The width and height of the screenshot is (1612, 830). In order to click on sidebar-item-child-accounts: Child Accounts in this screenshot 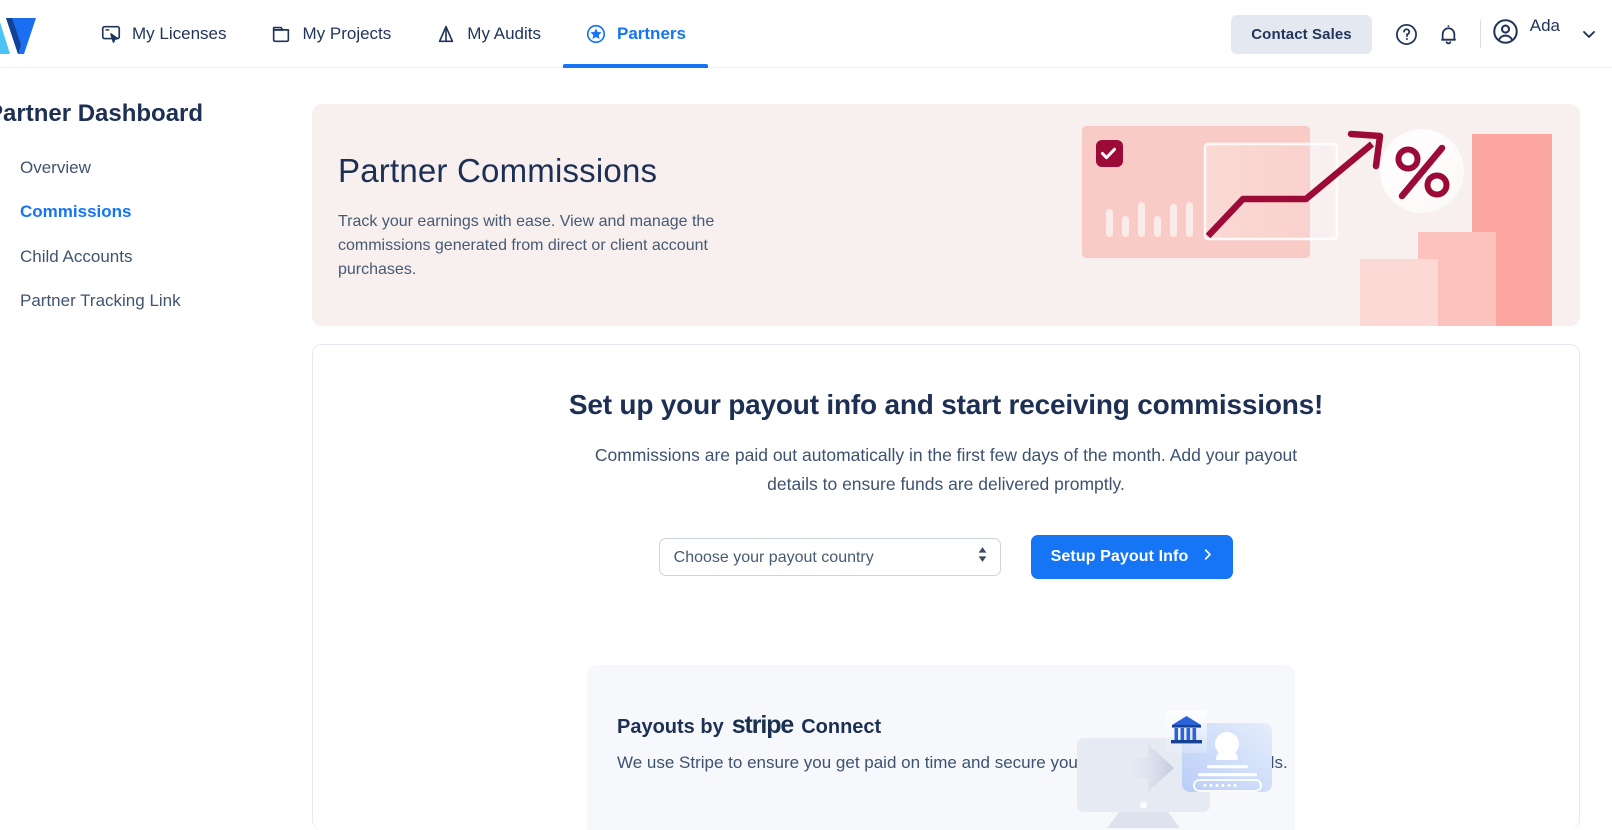, I will do `click(165, 257)`.